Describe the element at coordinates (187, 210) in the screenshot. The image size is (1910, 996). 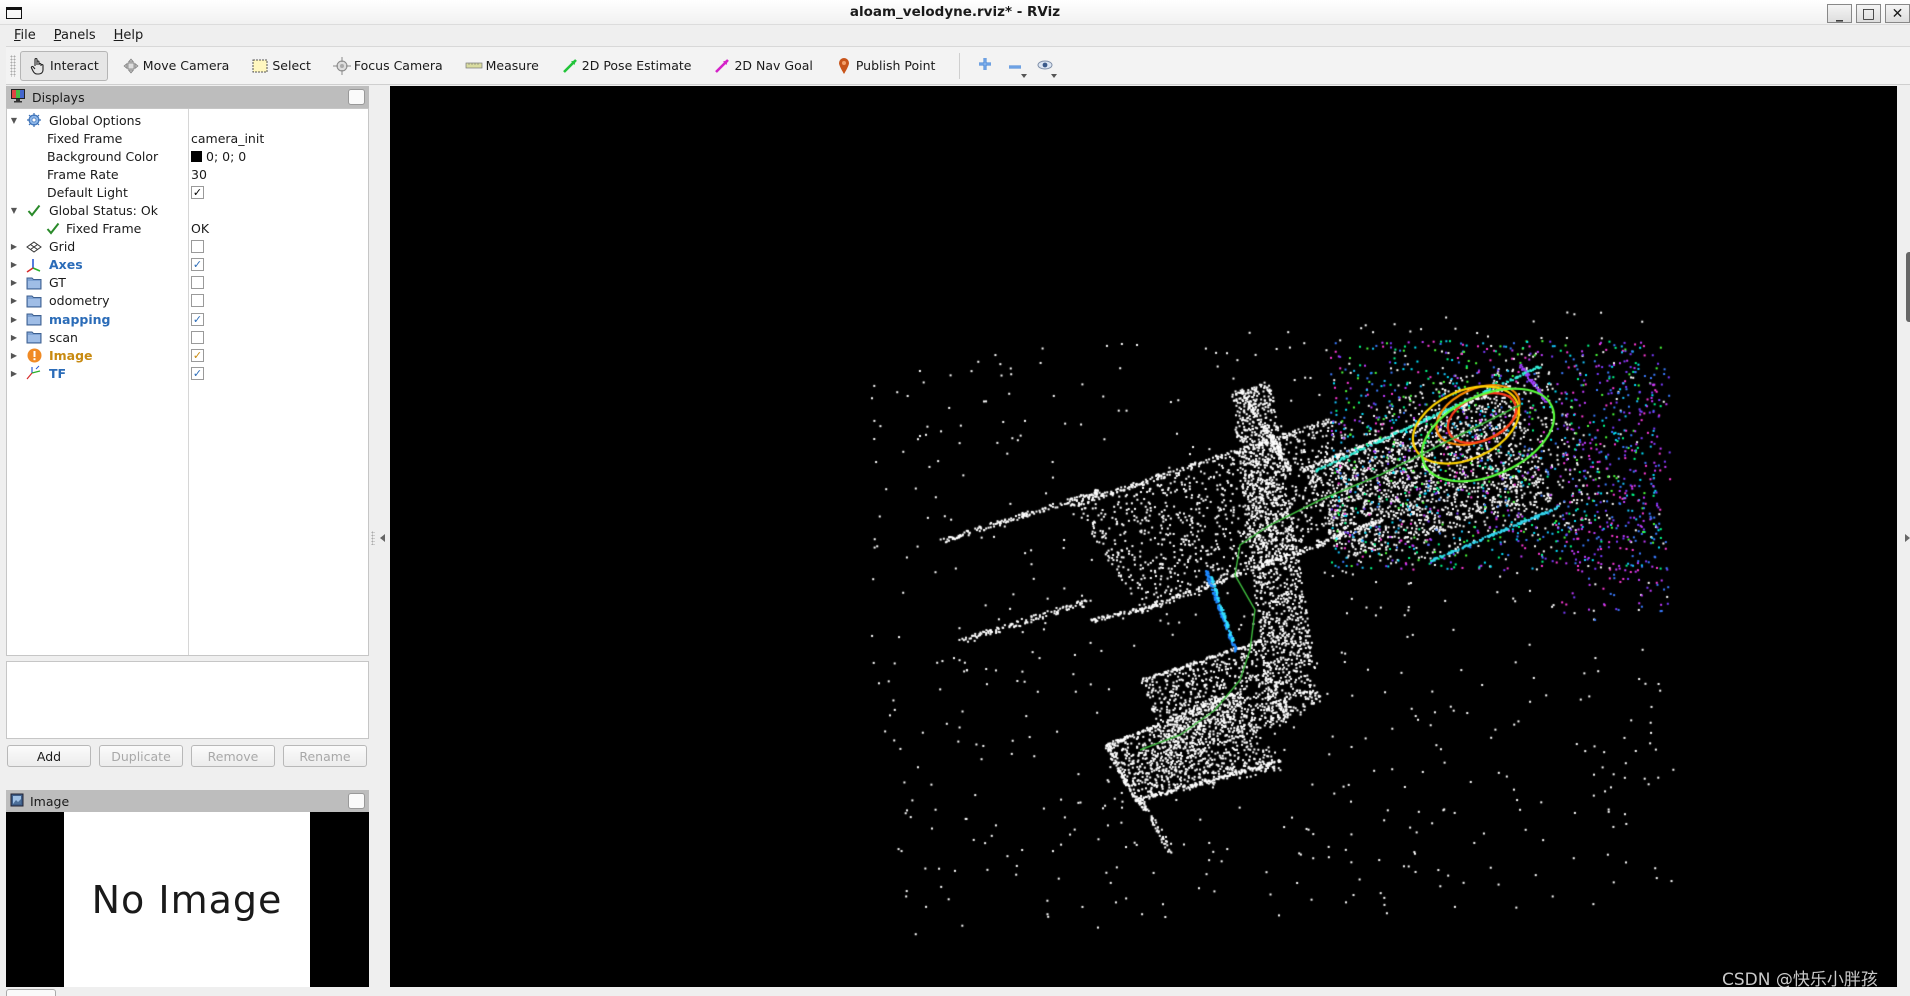
I see `display-tree-row: ▼ Global Status: Ok` at that location.